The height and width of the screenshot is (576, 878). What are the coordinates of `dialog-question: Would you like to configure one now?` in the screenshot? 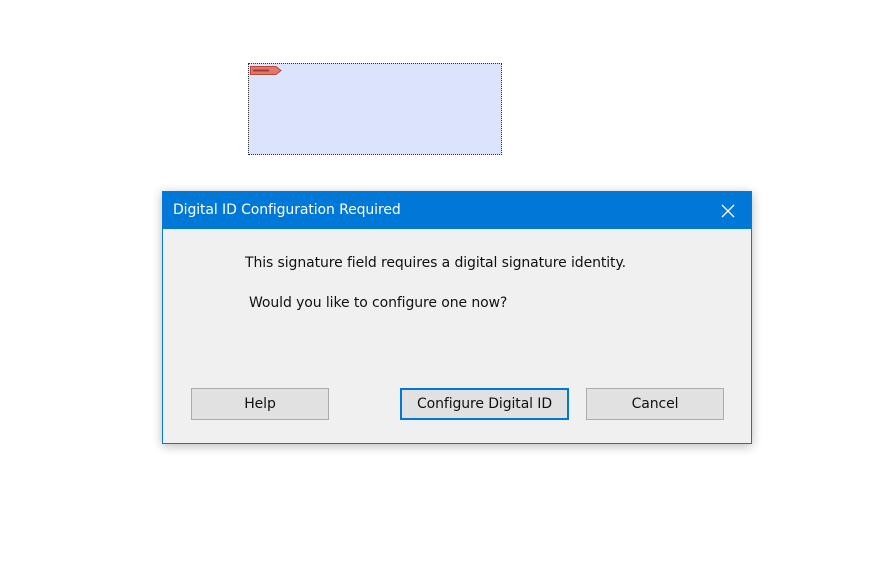 It's located at (378, 303).